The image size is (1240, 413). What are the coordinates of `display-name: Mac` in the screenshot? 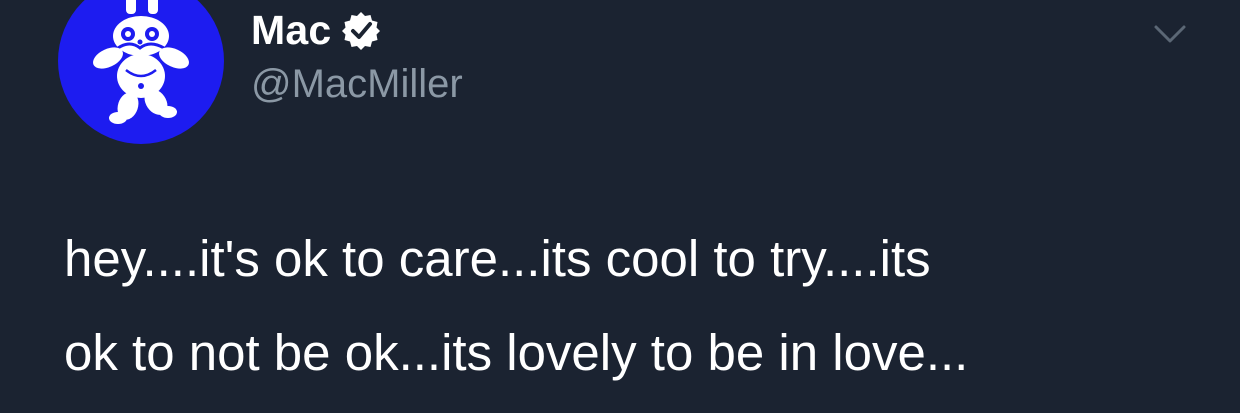 It's located at (291, 30).